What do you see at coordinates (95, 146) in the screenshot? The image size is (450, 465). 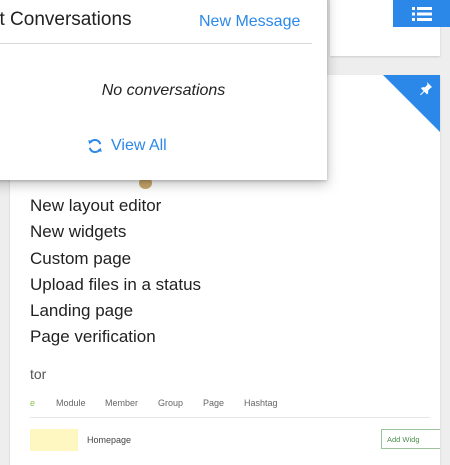 I see `refresh-icon` at bounding box center [95, 146].